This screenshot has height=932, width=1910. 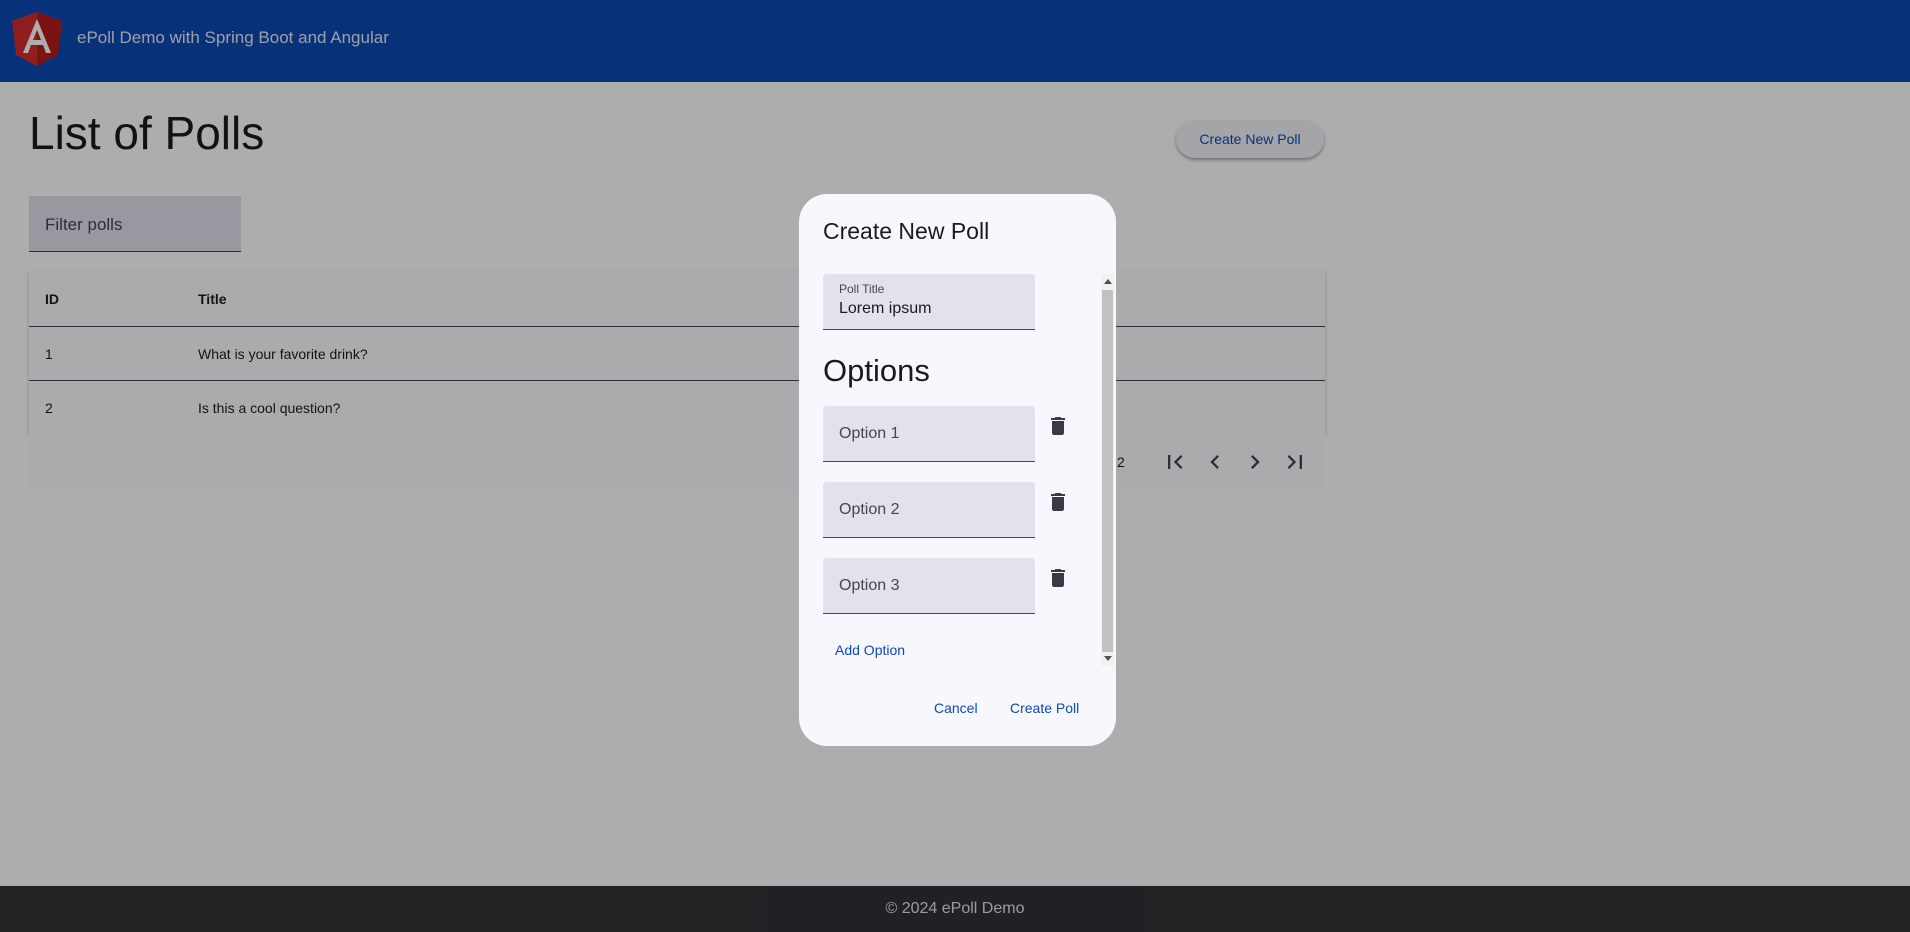 I want to click on add-option-button: Add Option, so click(x=870, y=650).